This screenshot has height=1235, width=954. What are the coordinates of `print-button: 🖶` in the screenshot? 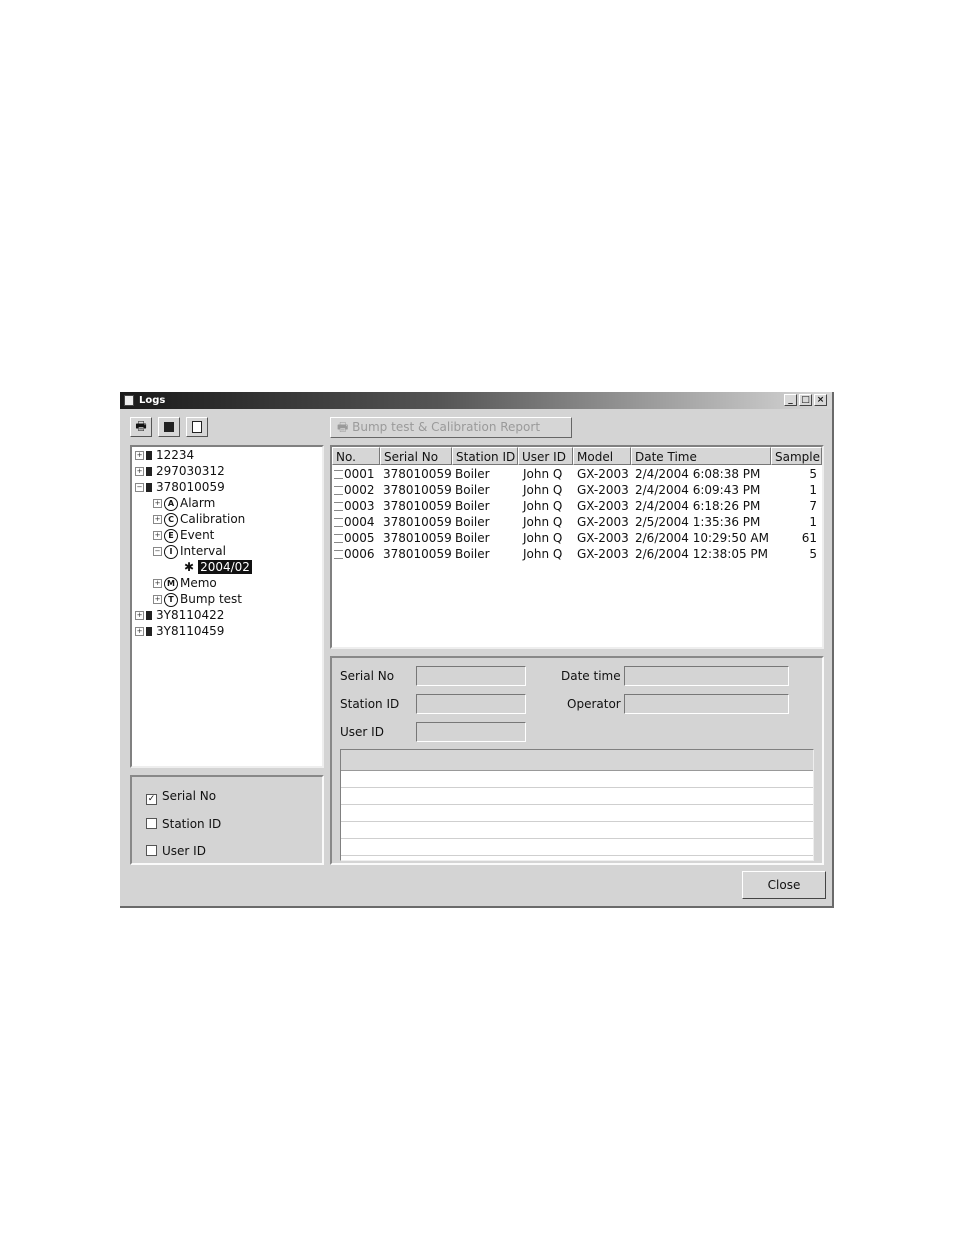 It's located at (141, 427).